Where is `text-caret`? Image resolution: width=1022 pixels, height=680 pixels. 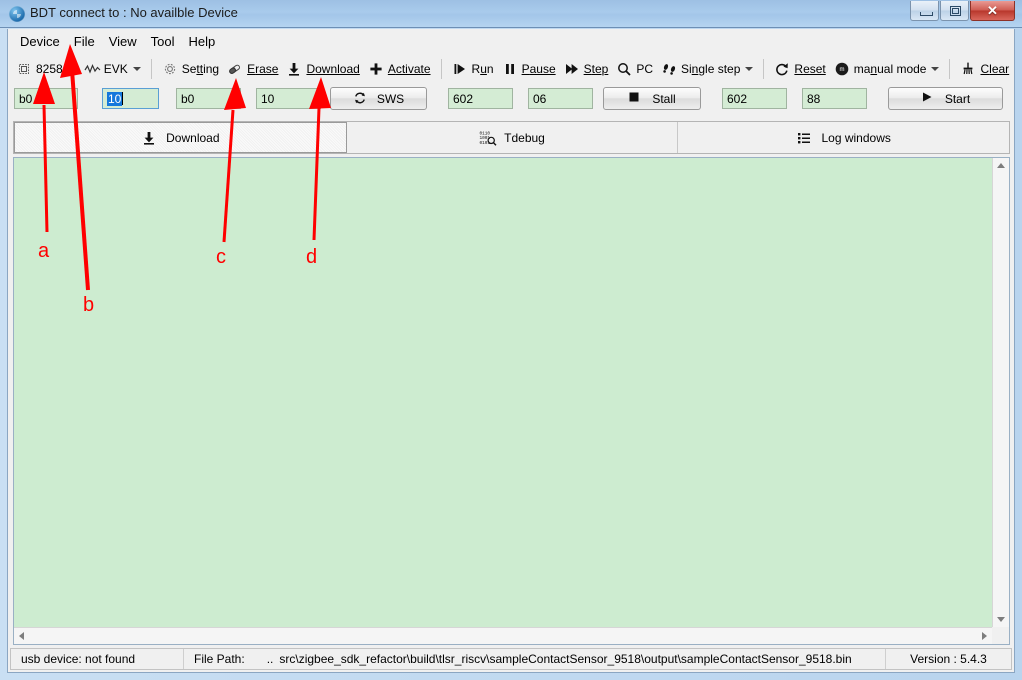 text-caret is located at coordinates (123, 98).